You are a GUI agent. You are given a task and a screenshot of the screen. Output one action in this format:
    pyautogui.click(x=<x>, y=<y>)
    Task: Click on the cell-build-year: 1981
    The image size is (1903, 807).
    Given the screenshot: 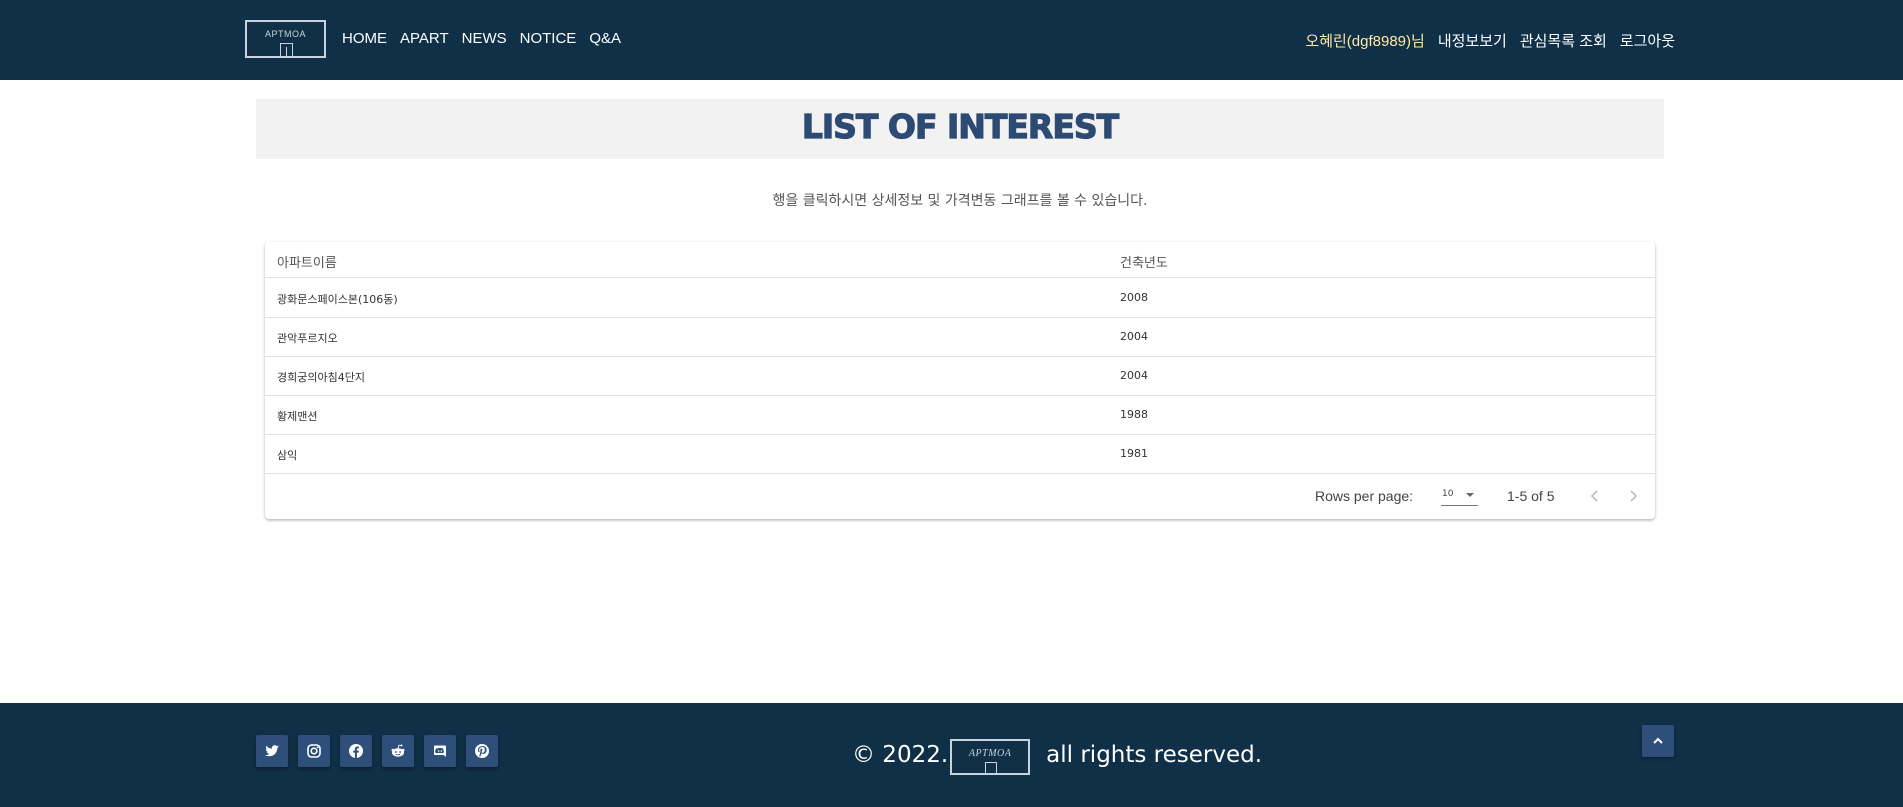 What is the action you would take?
    pyautogui.click(x=1134, y=453)
    